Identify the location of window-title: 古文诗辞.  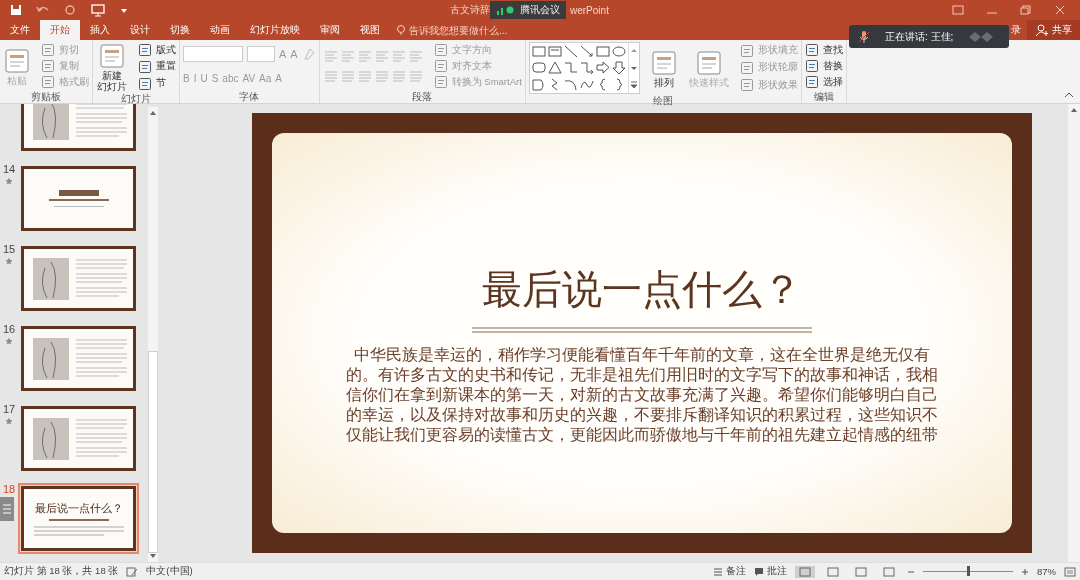
(470, 10).